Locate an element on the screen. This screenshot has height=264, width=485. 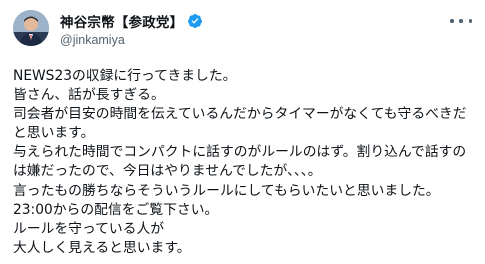
tweet-line: NEWS23の収録に行ってきました。 is located at coordinates (125, 76).